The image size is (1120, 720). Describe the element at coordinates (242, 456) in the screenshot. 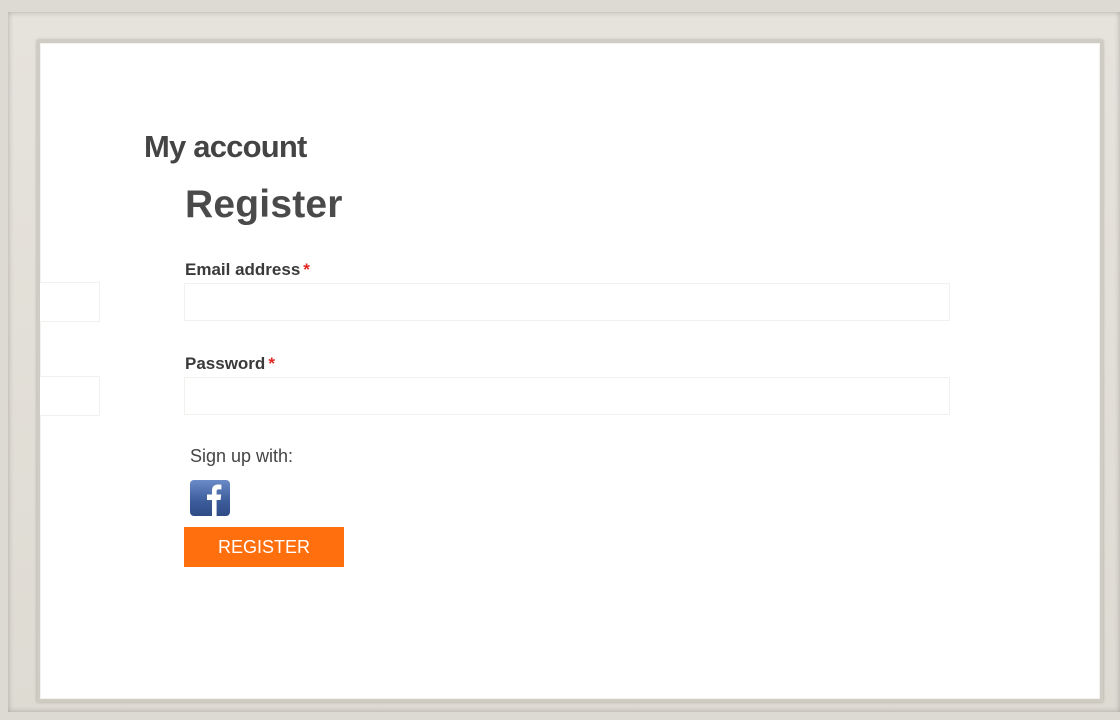

I see `signup-with-label: Sign up with:` at that location.